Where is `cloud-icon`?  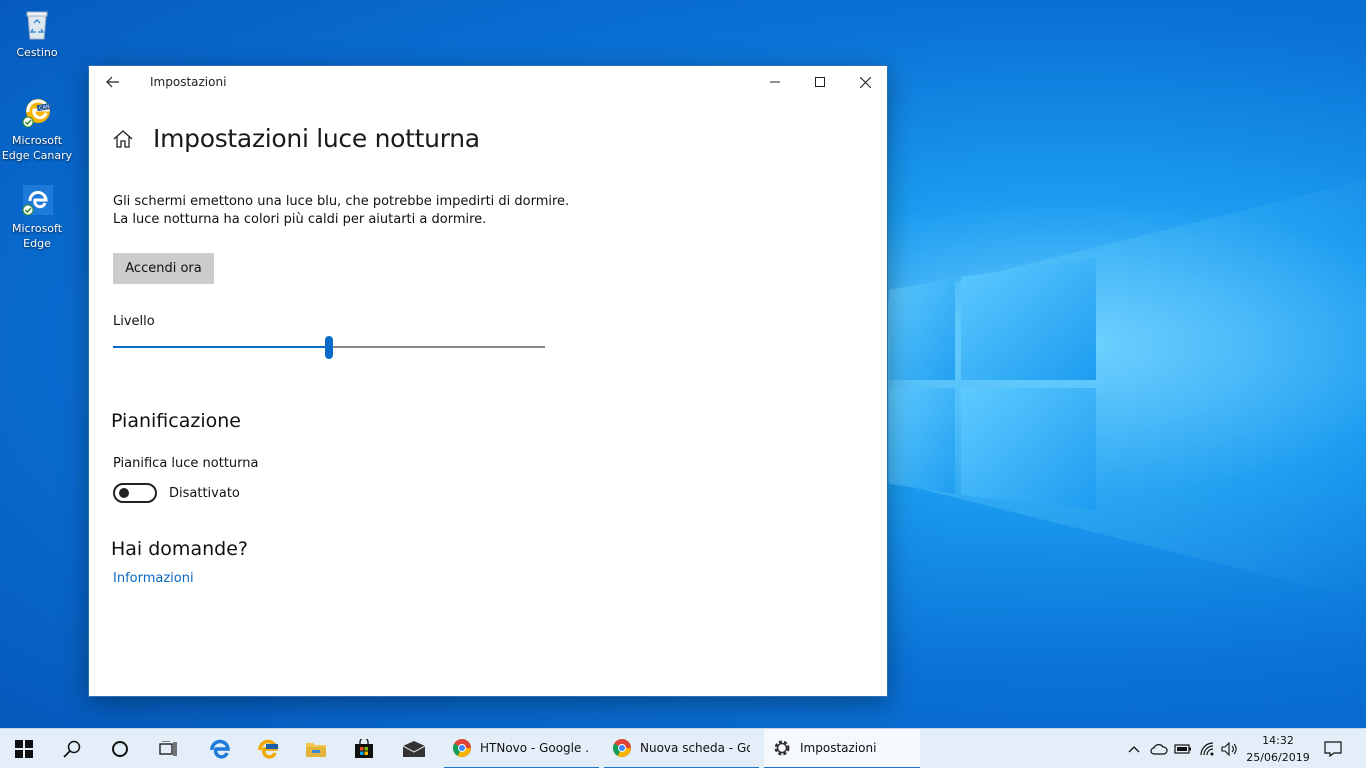
cloud-icon is located at coordinates (1159, 749).